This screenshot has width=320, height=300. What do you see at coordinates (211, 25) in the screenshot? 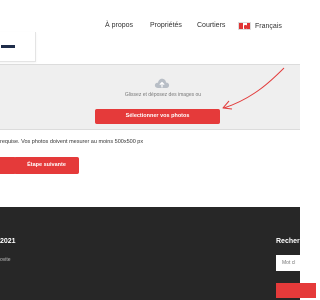
I see `nav-link-courtiers: Courtiers` at bounding box center [211, 25].